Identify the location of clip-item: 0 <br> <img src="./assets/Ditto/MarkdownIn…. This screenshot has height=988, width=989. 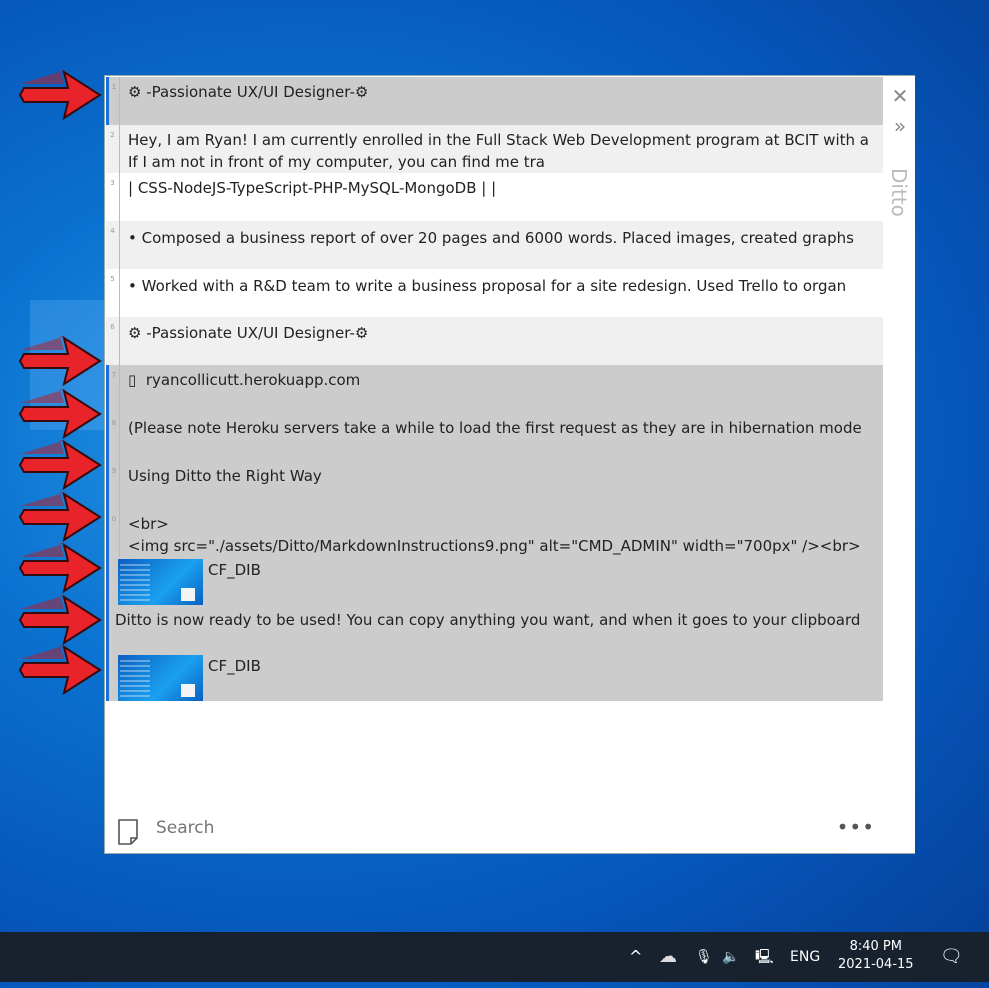
(494, 533).